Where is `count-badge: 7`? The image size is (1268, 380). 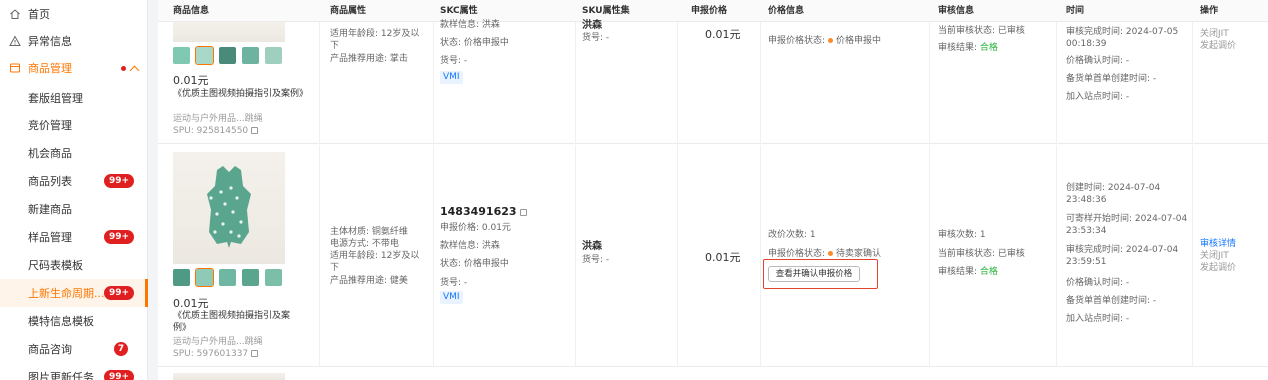
count-badge: 7 is located at coordinates (121, 349).